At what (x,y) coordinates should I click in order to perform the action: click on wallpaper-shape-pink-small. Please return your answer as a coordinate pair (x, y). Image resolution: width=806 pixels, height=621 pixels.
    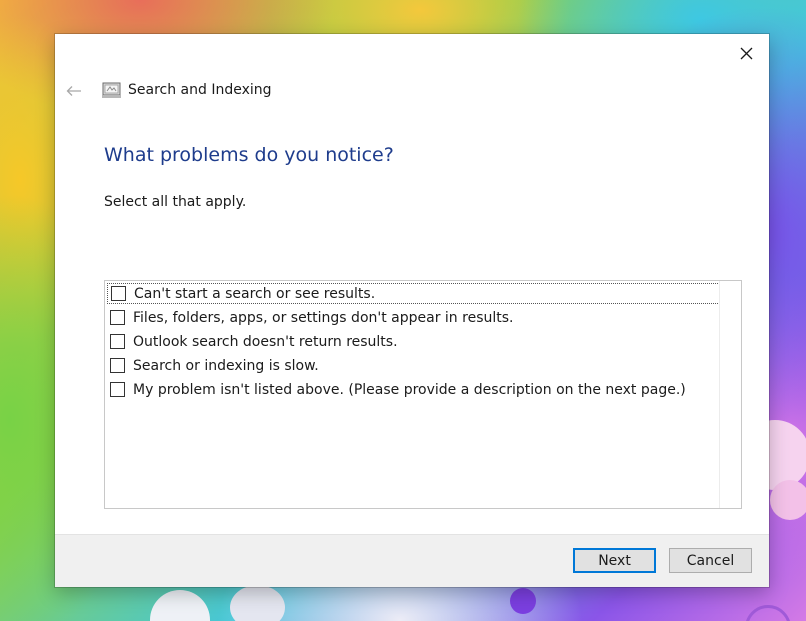
    Looking at the image, I should click on (788, 500).